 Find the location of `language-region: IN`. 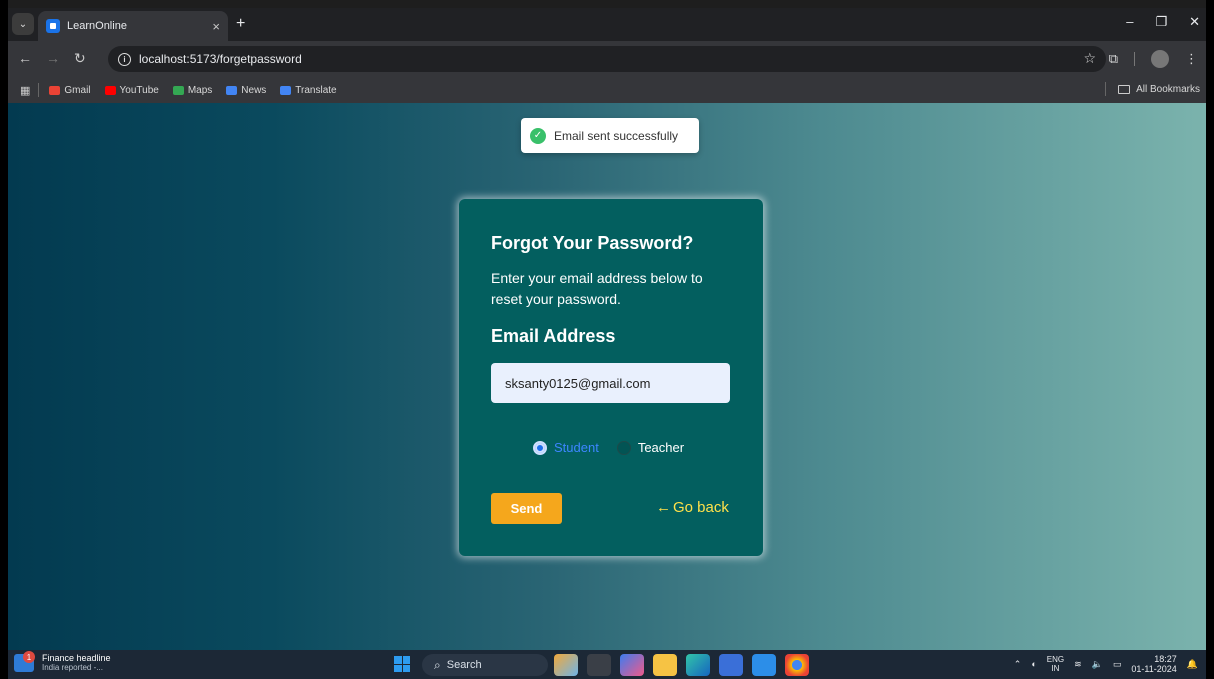

language-region: IN is located at coordinates (1055, 668).